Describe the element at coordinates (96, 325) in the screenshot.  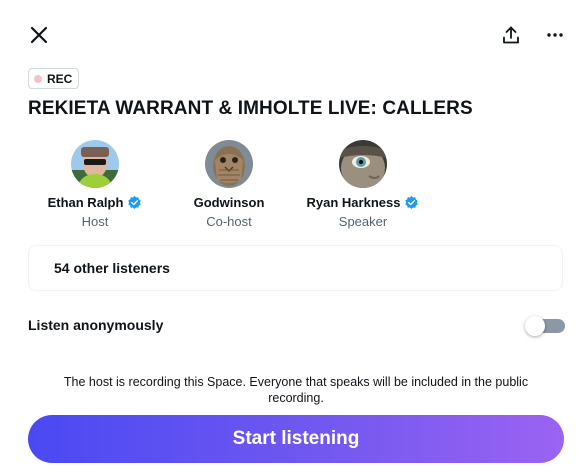
I see `listen-anonymously-label: Listen anonymously` at that location.